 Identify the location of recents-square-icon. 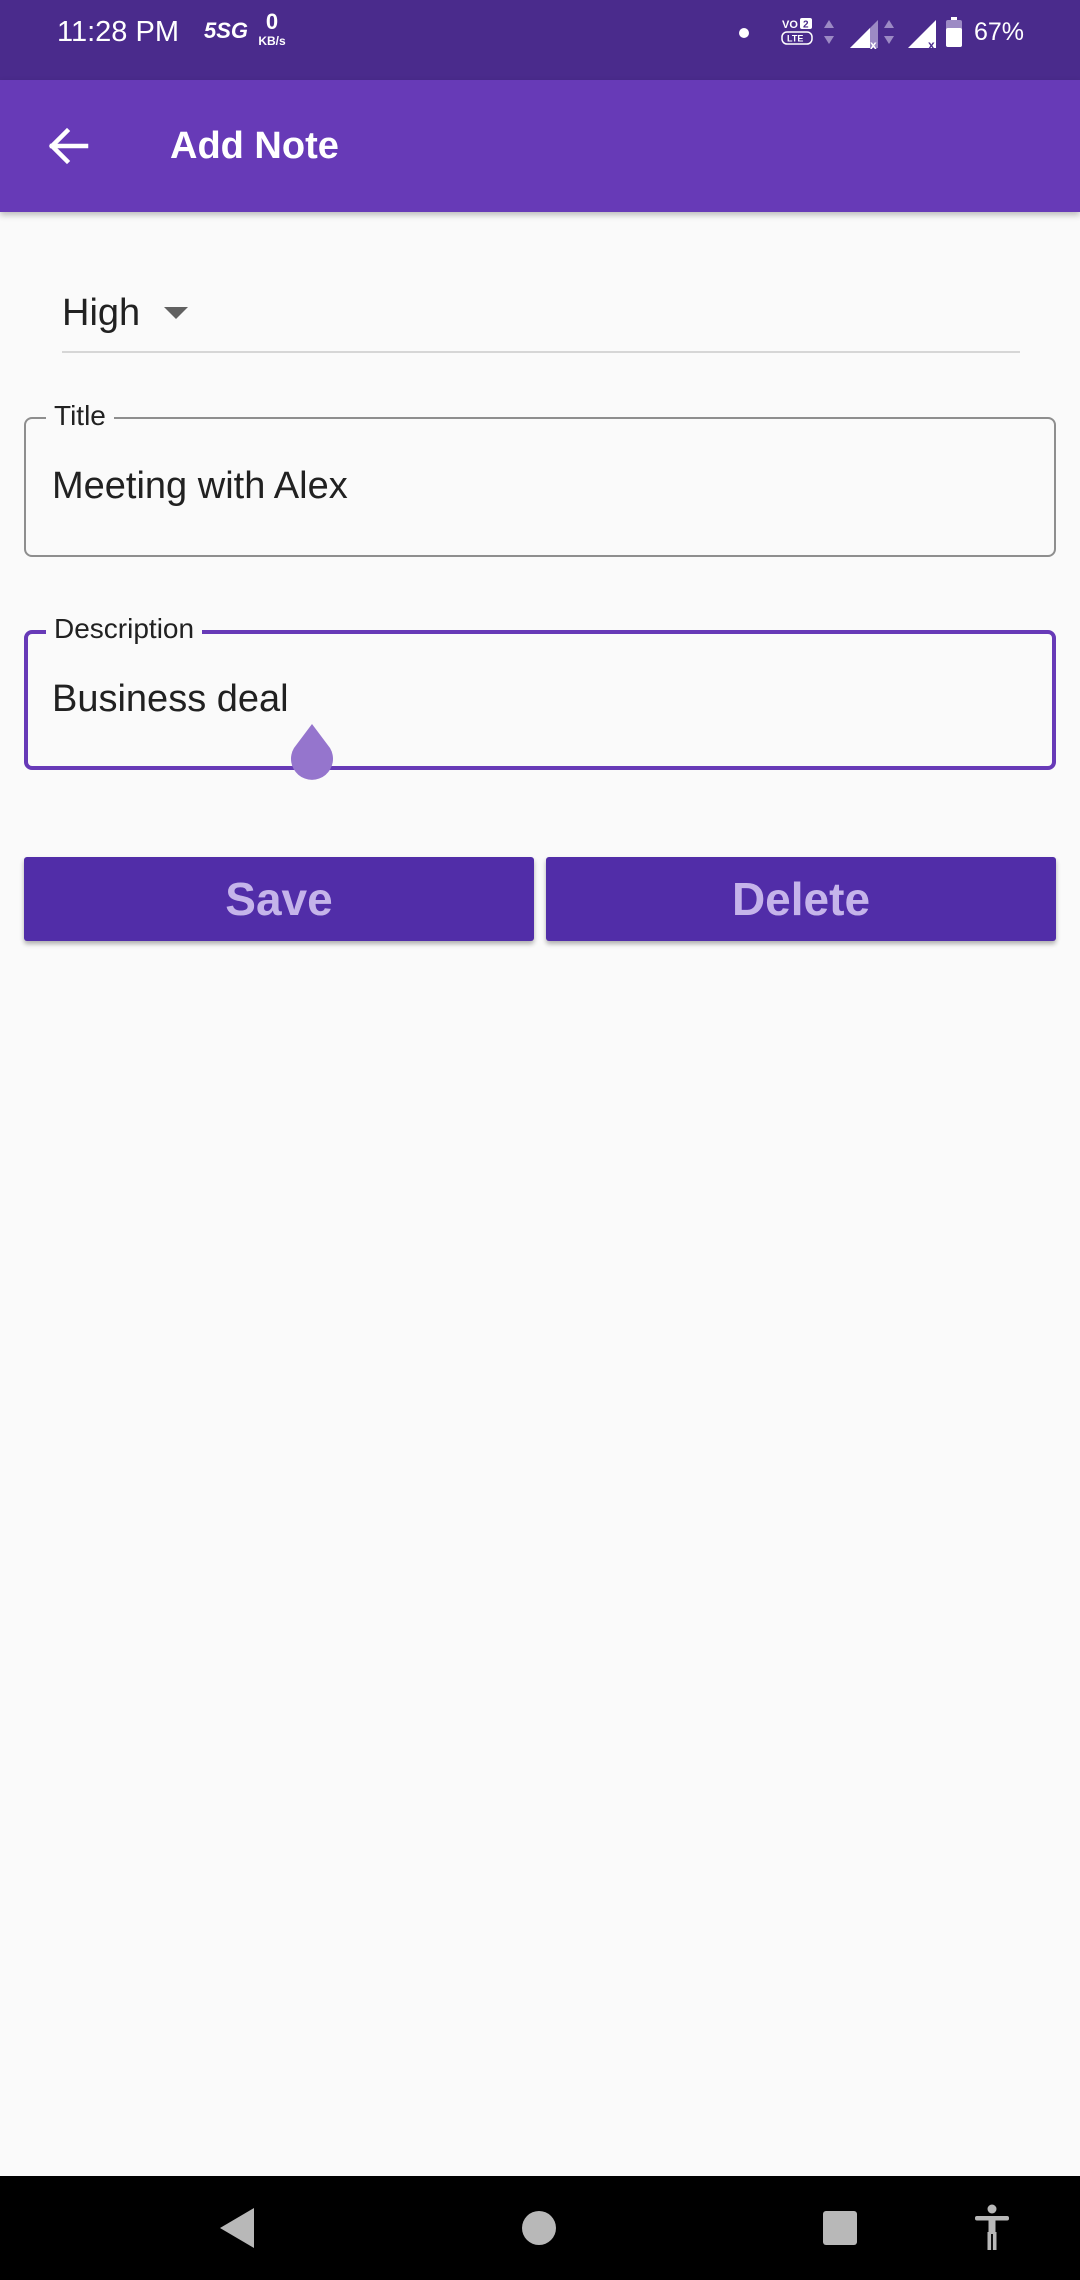
(840, 2228).